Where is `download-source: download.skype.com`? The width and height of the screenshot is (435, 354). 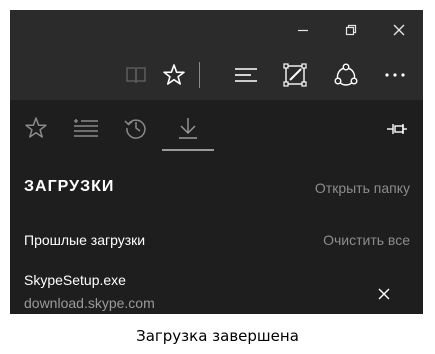 download-source: download.skype.com is located at coordinates (89, 303).